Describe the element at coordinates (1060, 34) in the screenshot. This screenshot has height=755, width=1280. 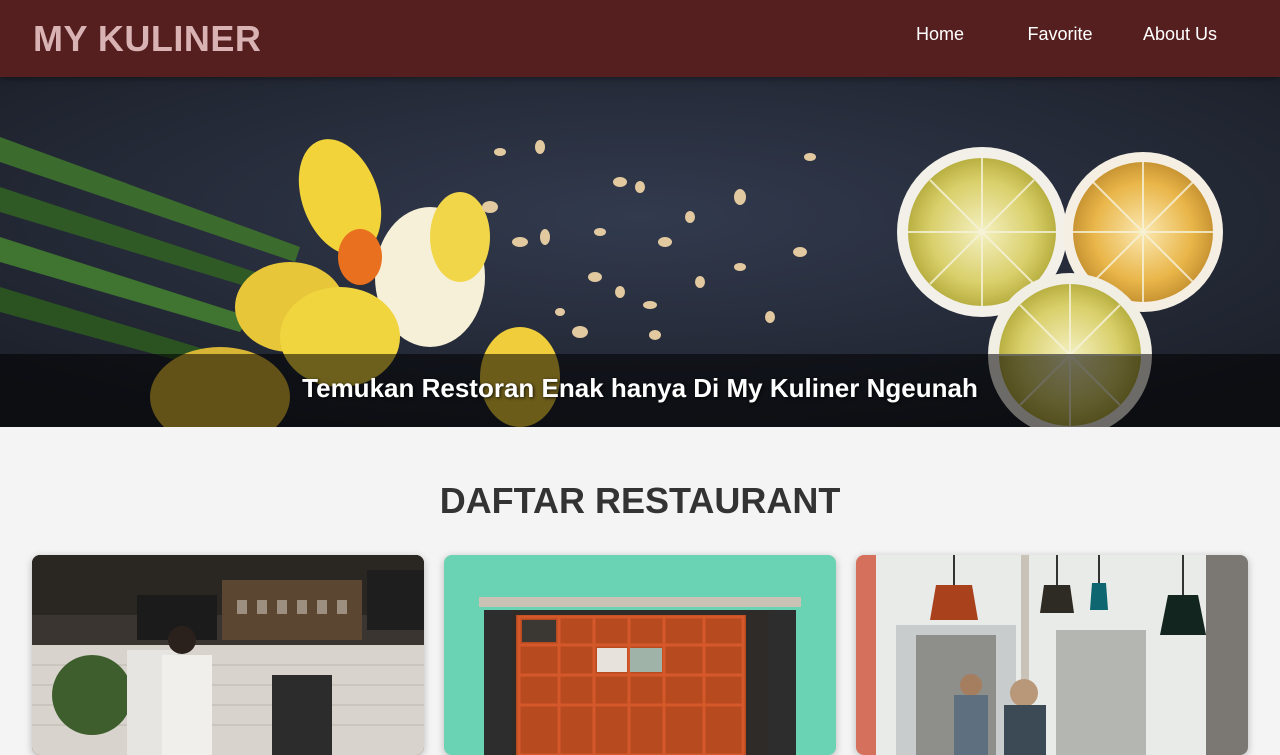
I see `nav-favorite-link: Favorite` at that location.